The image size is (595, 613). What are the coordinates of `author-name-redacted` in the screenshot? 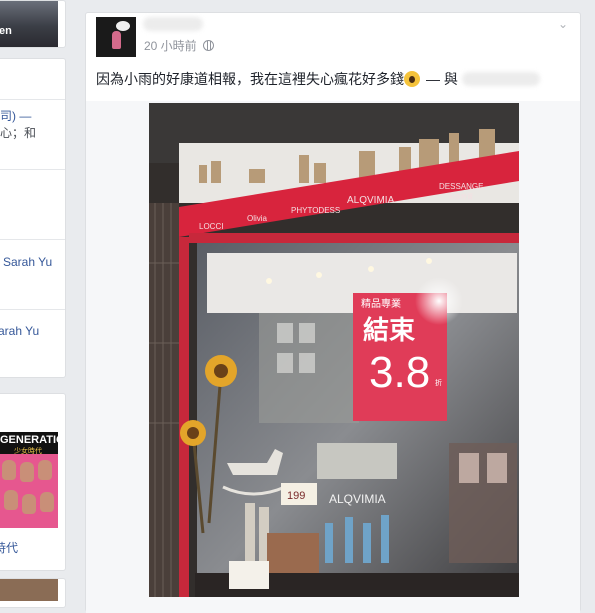 It's located at (173, 24).